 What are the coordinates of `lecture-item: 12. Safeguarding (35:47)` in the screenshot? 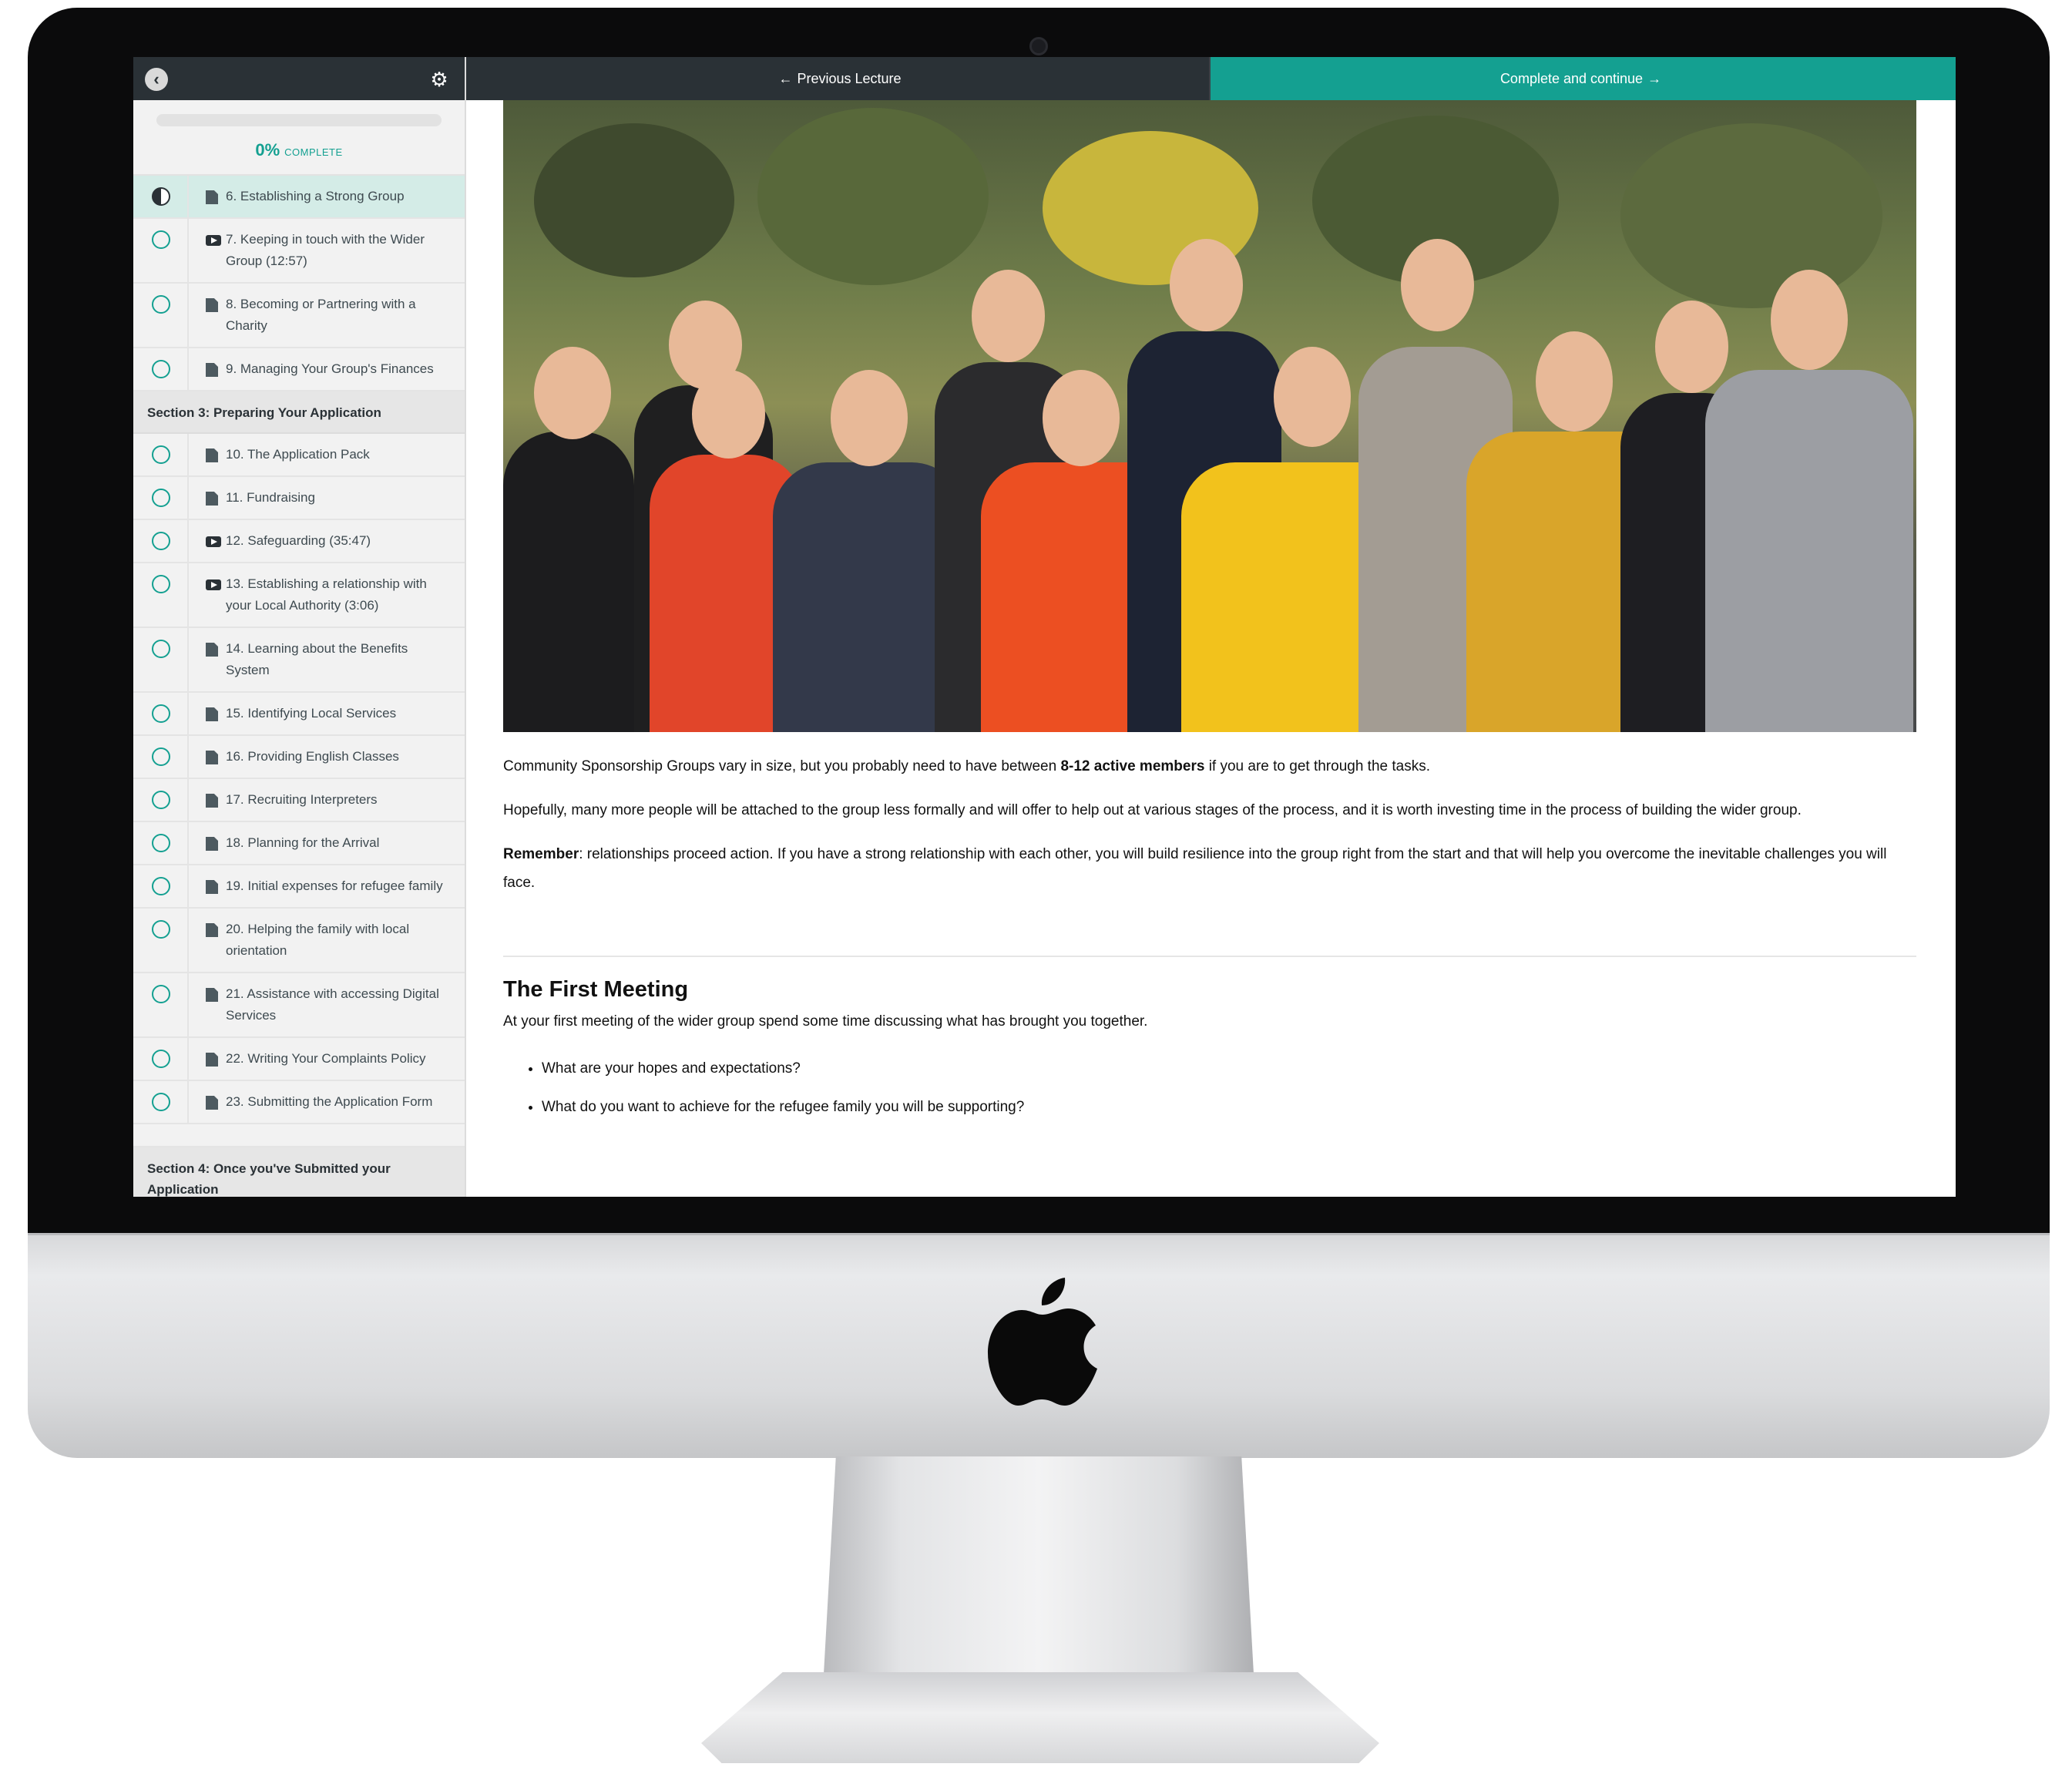 It's located at (299, 541).